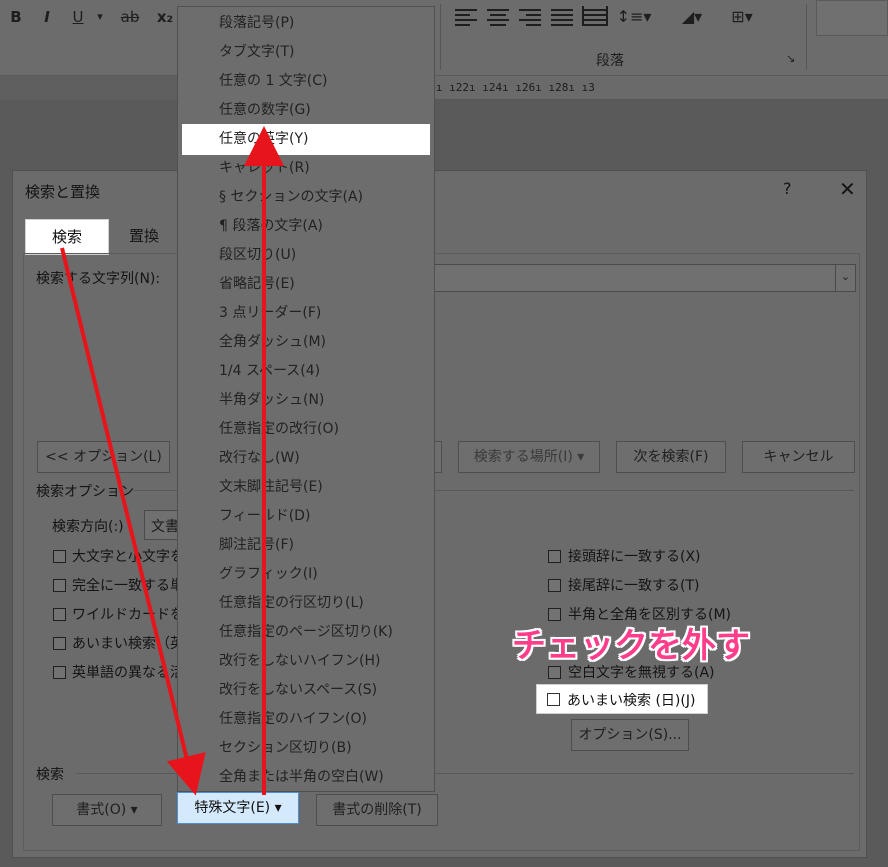  What do you see at coordinates (306, 516) in the screenshot?
I see `menu-item: フィールド(D)` at bounding box center [306, 516].